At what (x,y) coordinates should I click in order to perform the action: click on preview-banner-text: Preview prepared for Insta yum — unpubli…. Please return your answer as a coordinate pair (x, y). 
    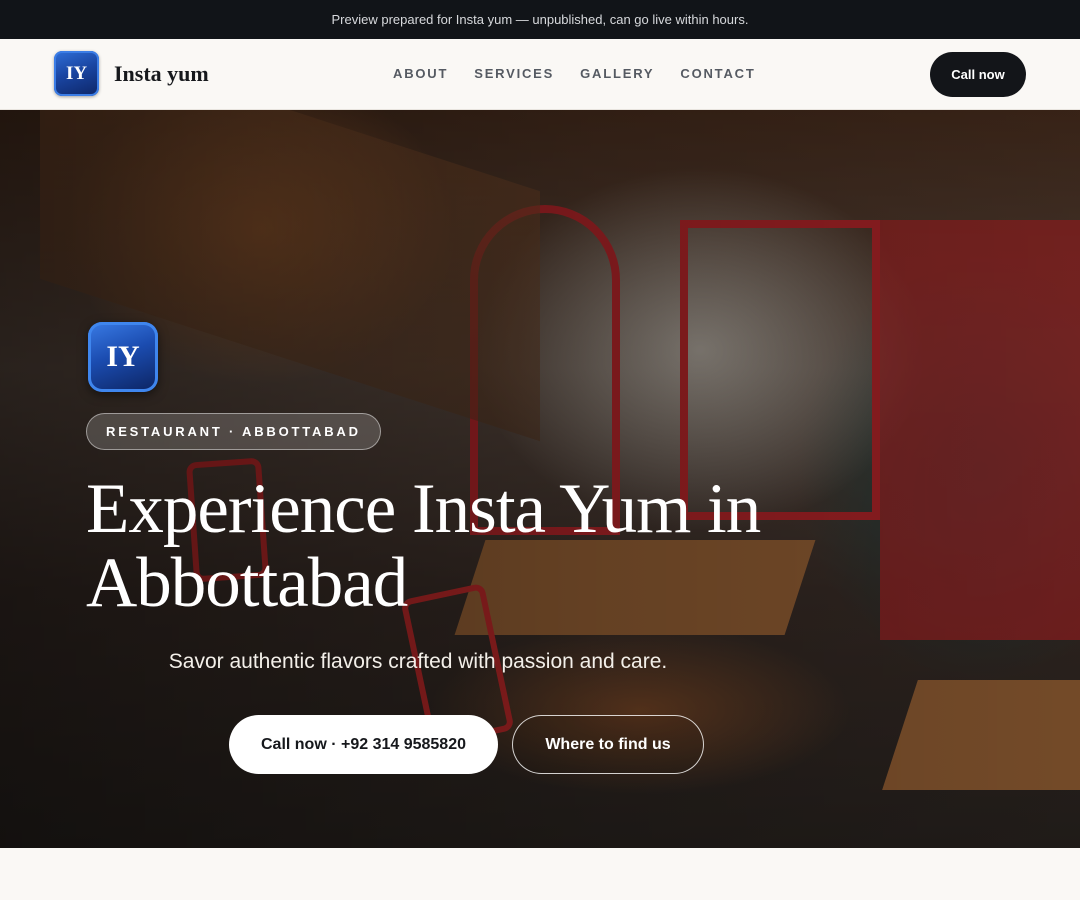
    Looking at the image, I should click on (540, 19).